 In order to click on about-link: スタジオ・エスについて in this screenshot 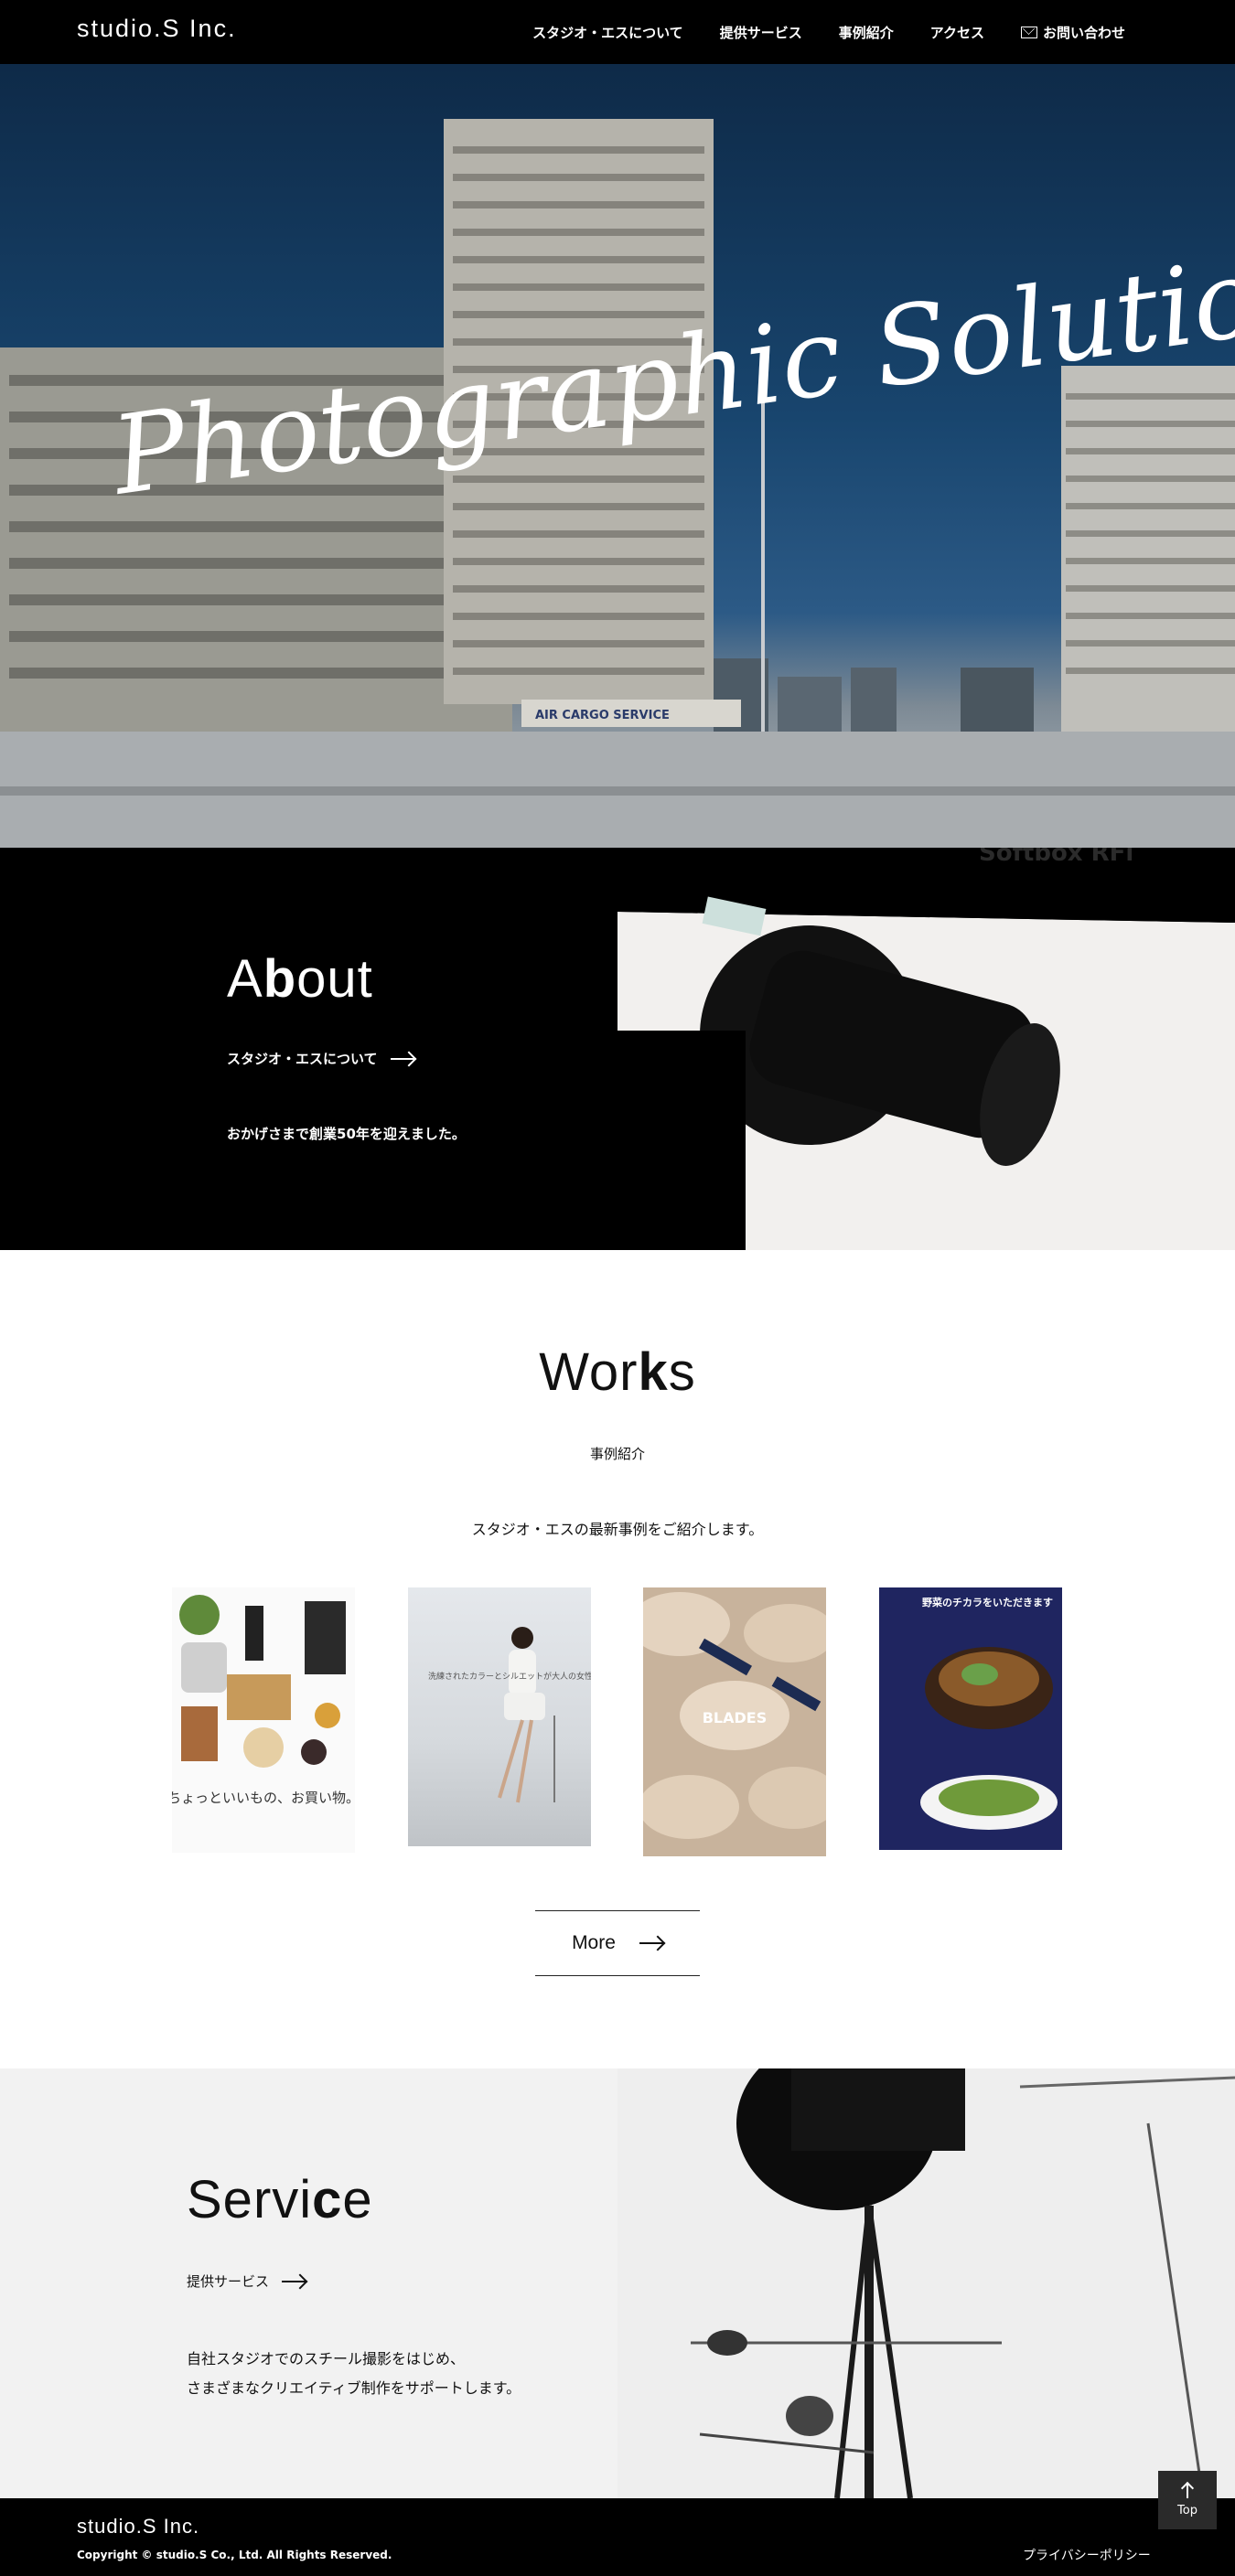, I will do `click(321, 1058)`.